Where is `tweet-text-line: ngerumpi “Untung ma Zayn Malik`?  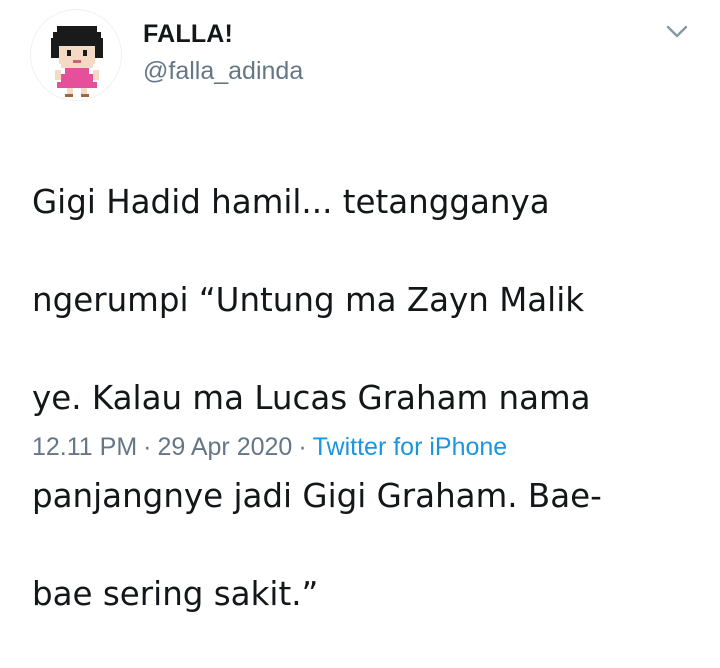
tweet-text-line: ngerumpi “Untung ma Zayn Malik is located at coordinates (308, 300).